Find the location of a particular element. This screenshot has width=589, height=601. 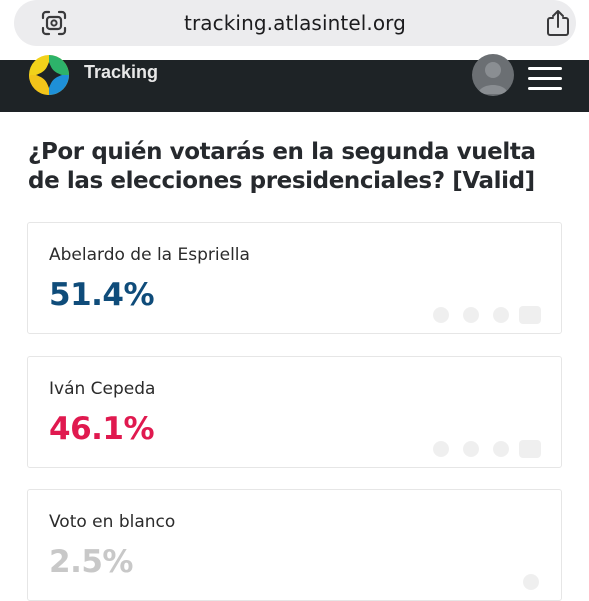

share-icon is located at coordinates (558, 23).